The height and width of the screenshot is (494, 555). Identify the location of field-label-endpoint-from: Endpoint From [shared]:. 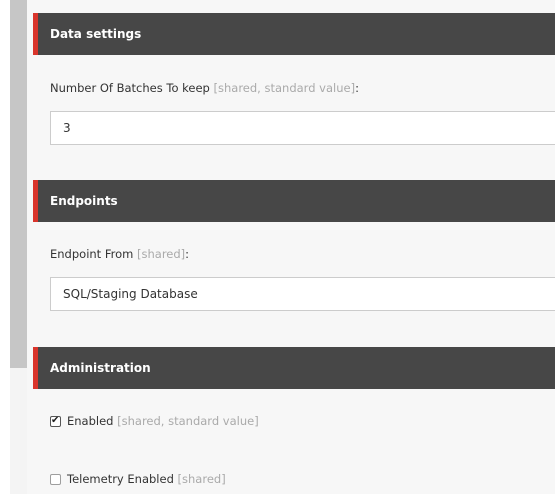
(119, 254).